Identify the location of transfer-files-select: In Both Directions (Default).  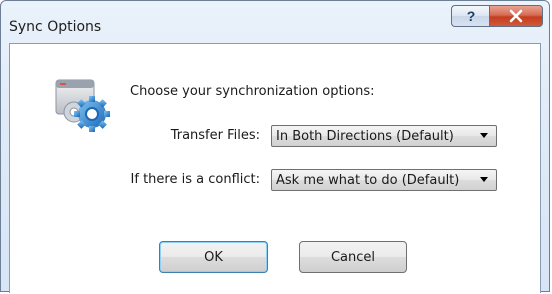
(384, 136).